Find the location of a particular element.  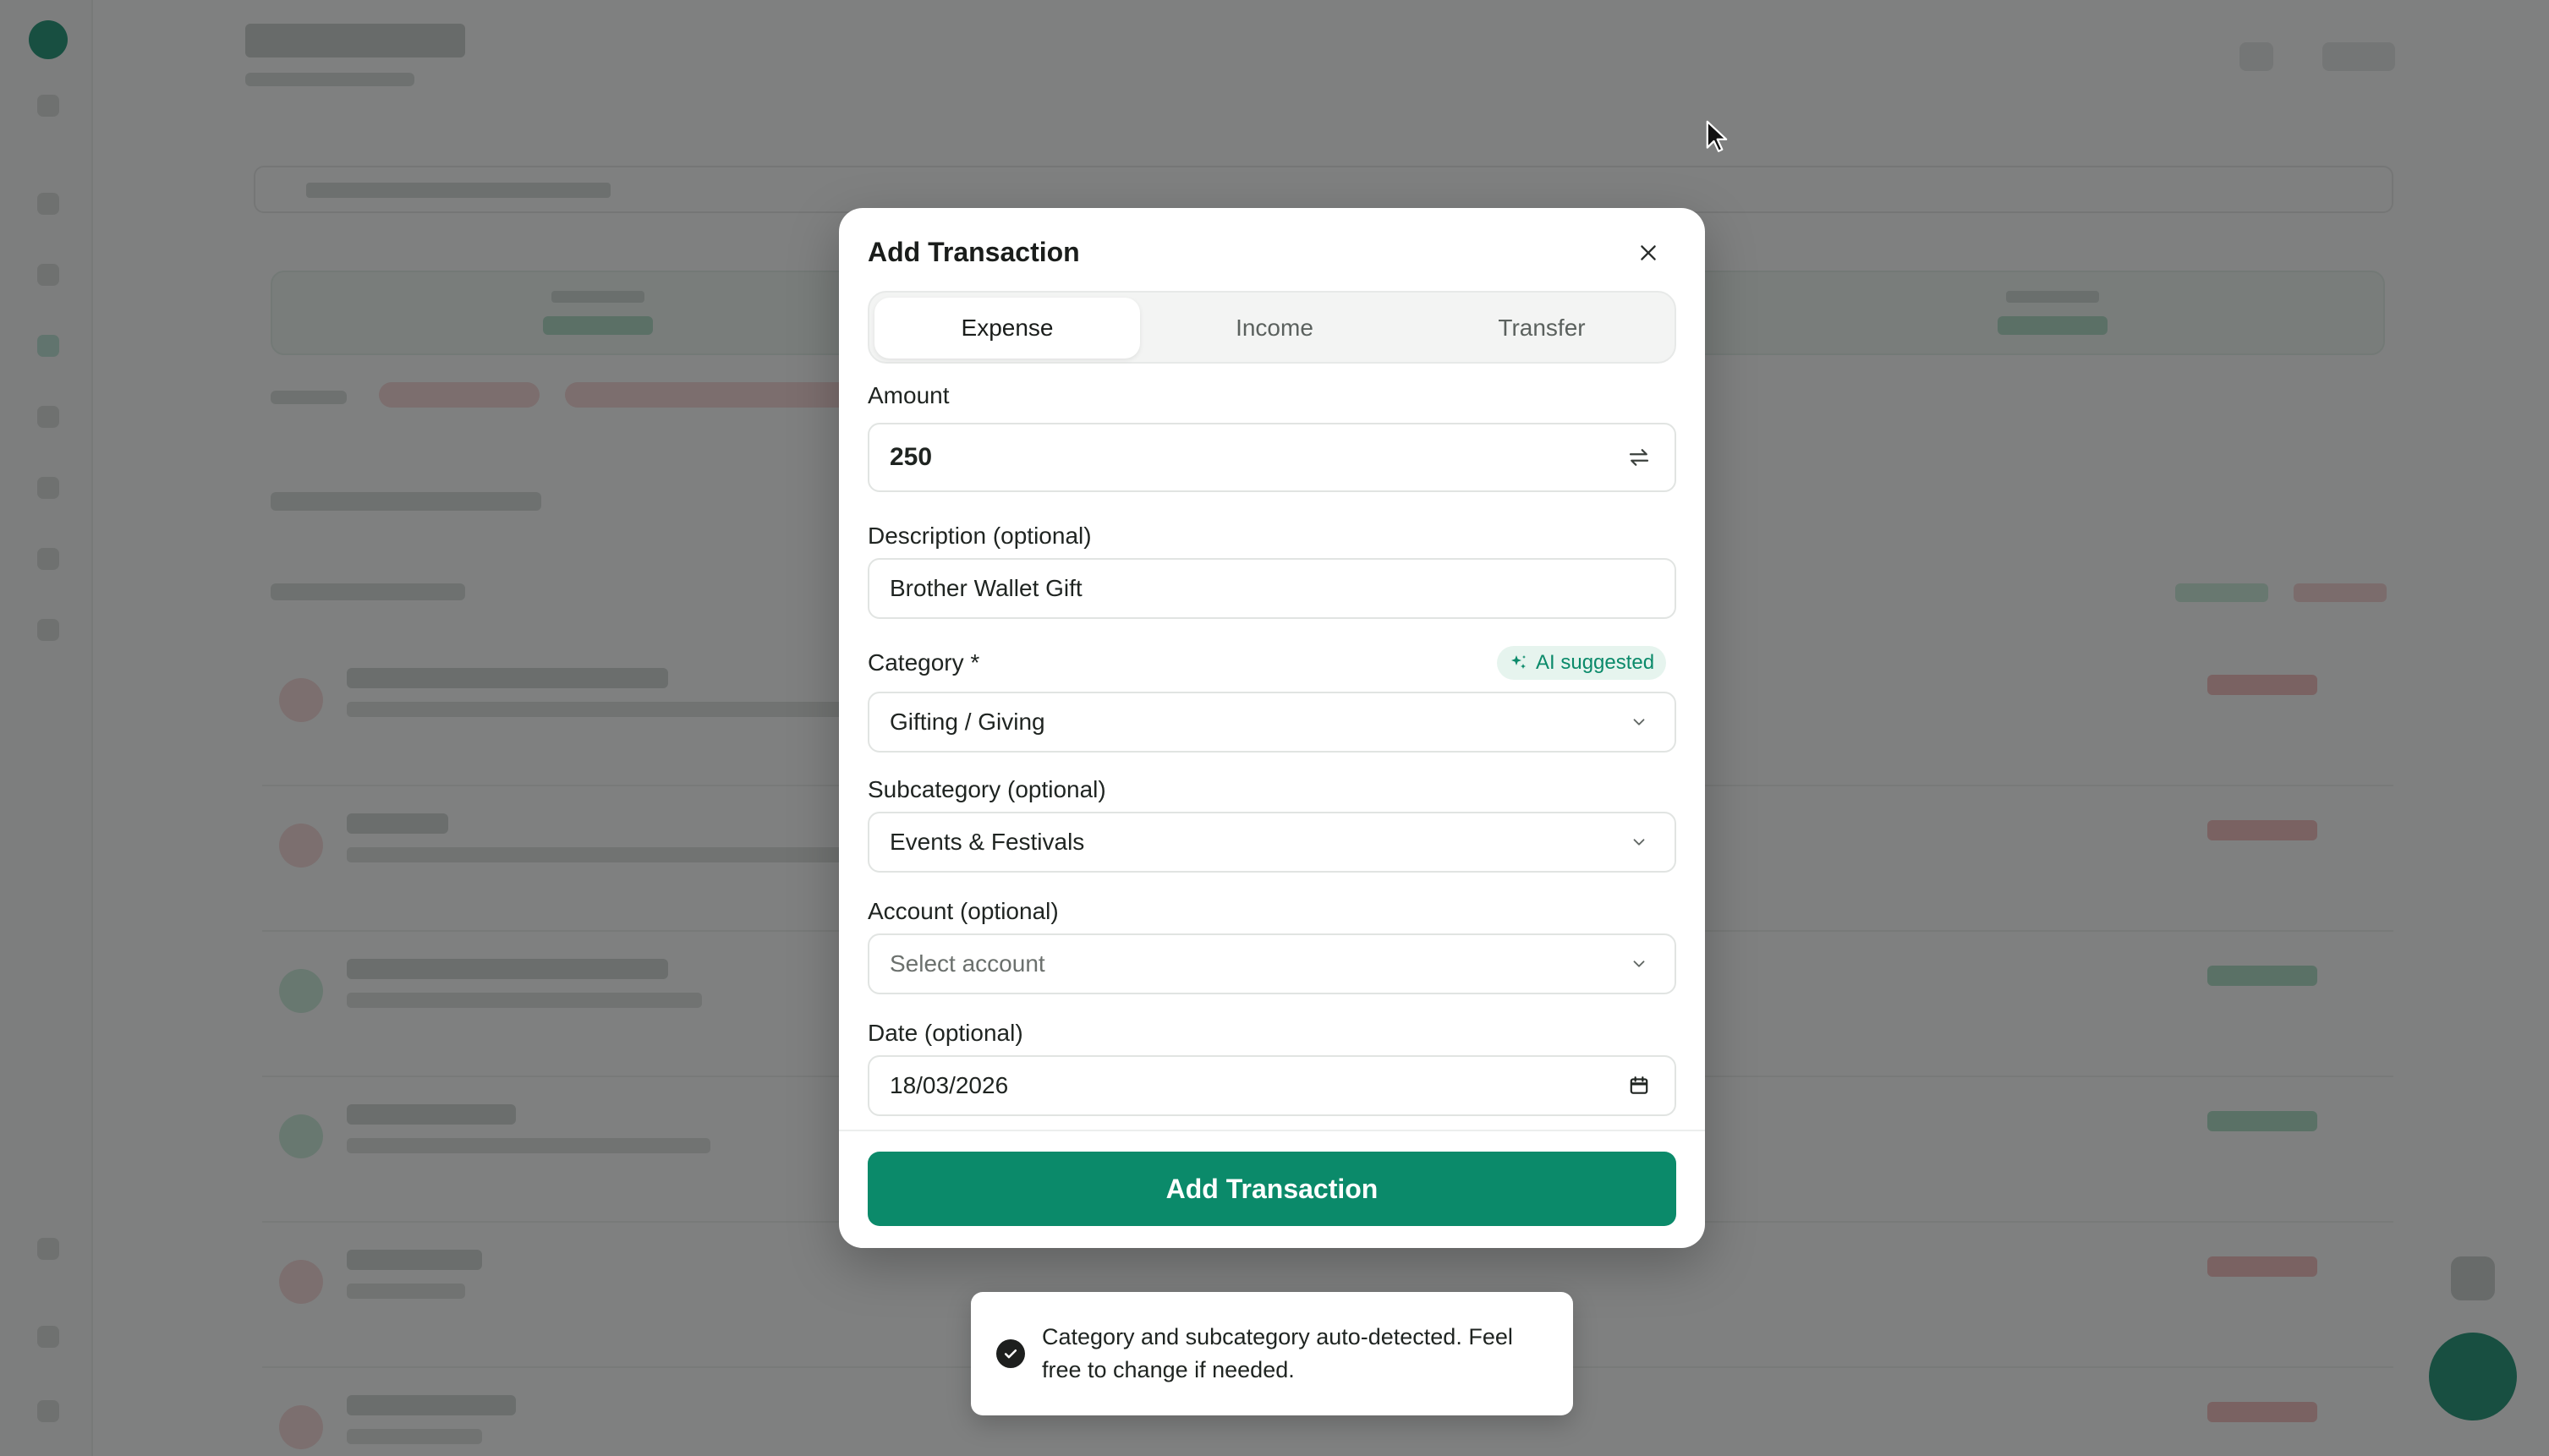

category-value: Gifting / Giving is located at coordinates (967, 722).